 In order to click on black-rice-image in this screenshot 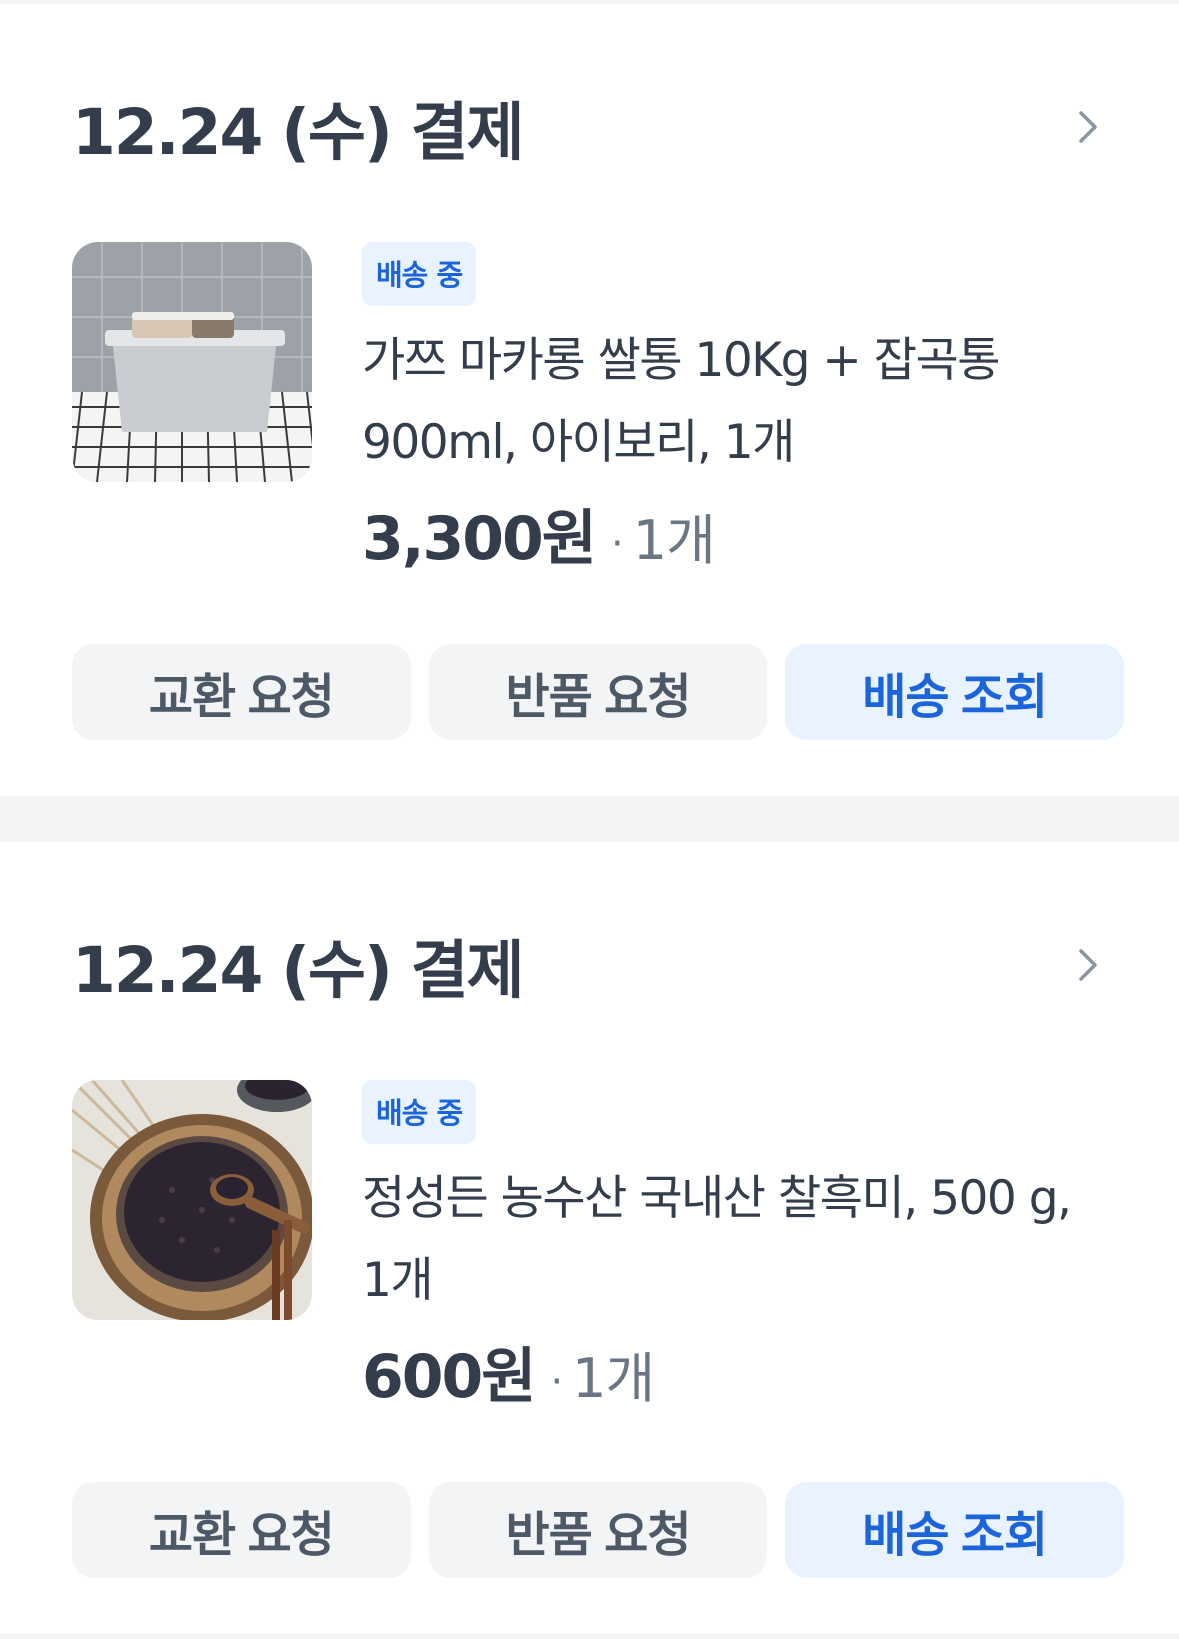, I will do `click(192, 1200)`.